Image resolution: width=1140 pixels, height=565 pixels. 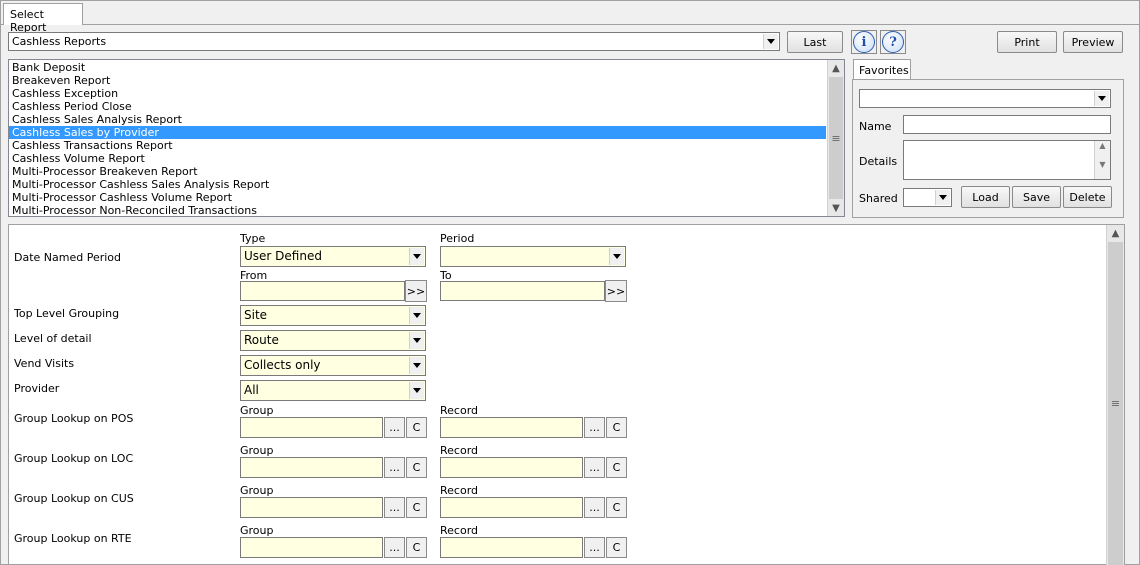 I want to click on tab-favorites: Favorites, so click(x=882, y=69).